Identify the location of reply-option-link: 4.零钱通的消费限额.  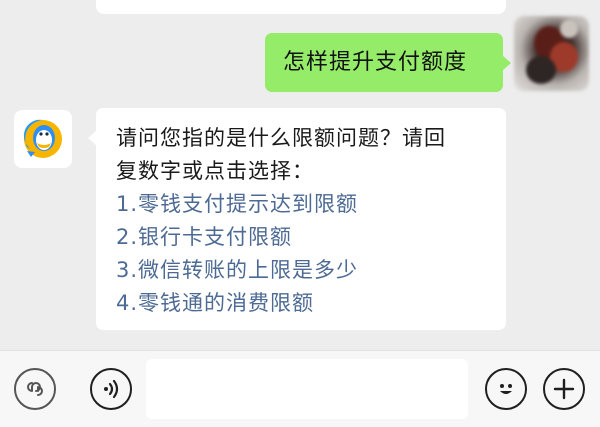
(303, 303).